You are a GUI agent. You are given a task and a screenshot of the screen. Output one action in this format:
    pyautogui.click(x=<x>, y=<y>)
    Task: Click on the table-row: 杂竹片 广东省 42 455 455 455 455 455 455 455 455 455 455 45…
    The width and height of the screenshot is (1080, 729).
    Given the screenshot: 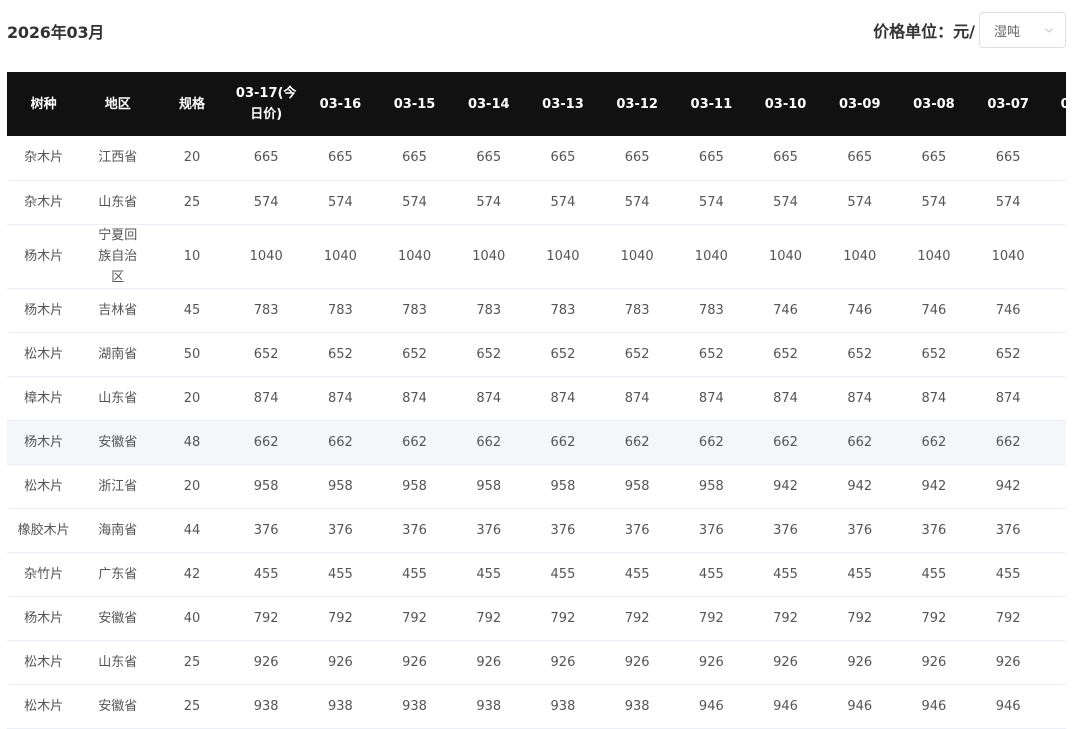 What is the action you would take?
    pyautogui.click(x=536, y=574)
    